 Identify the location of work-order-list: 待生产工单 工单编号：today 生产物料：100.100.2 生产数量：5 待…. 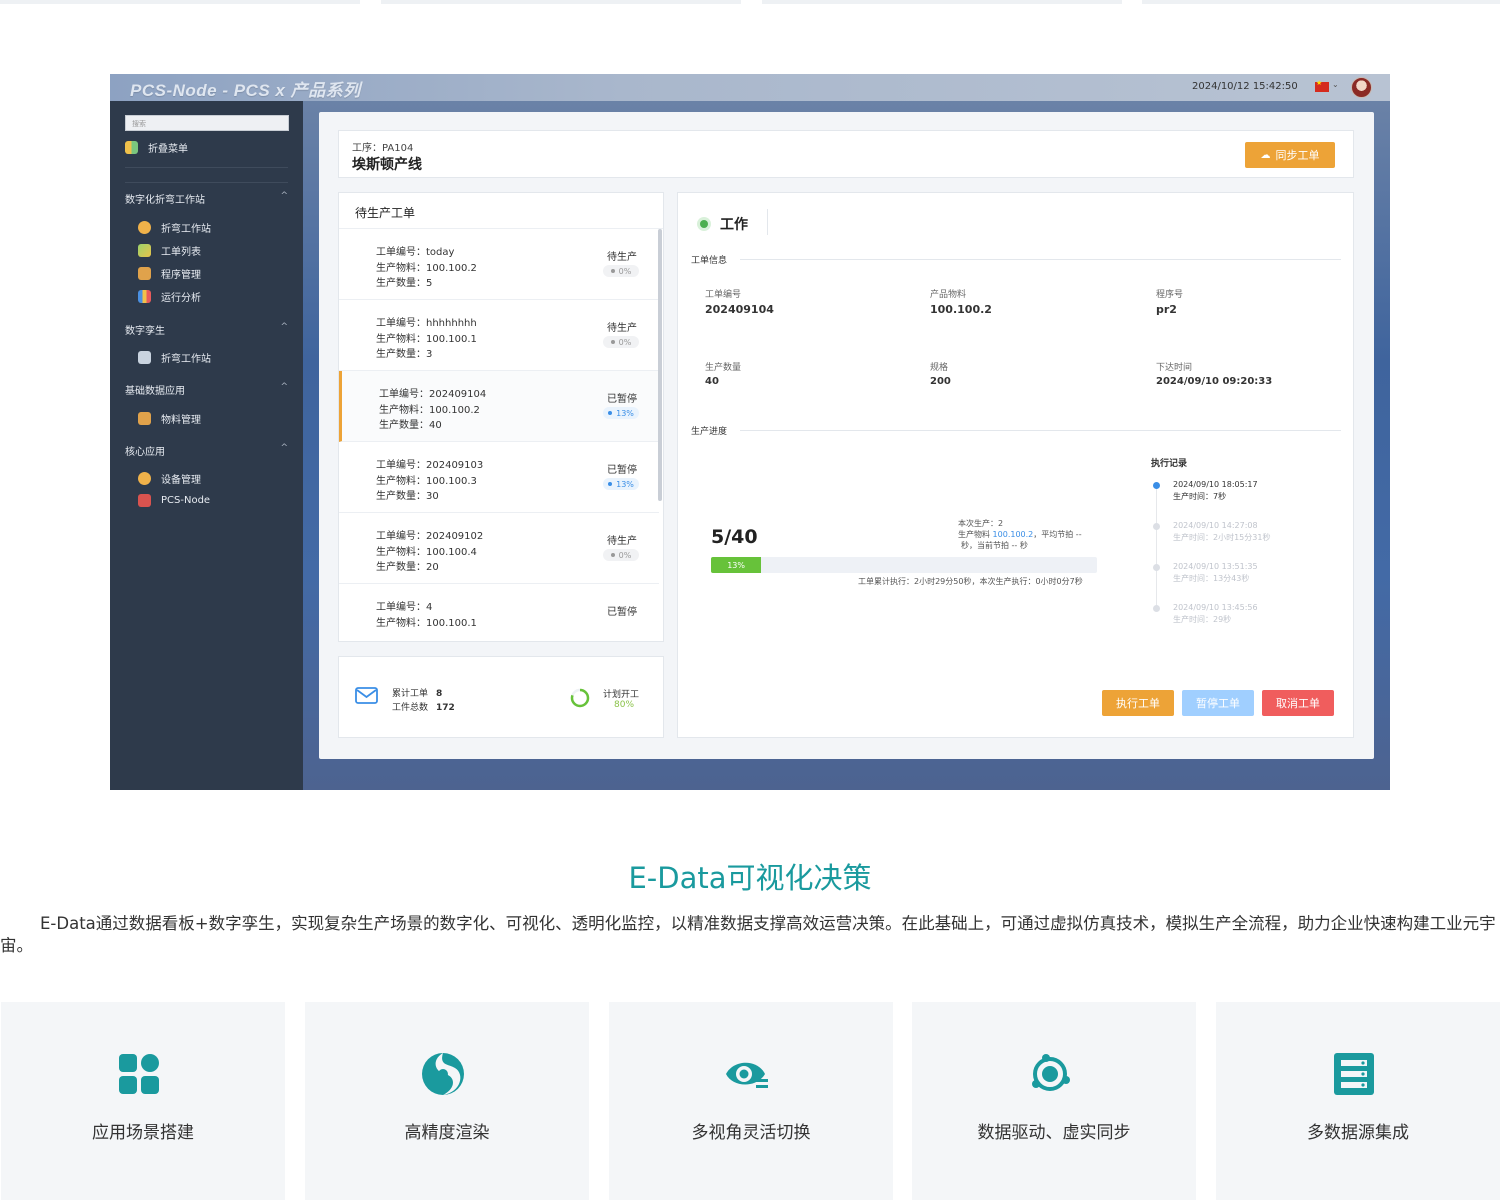
(501, 417).